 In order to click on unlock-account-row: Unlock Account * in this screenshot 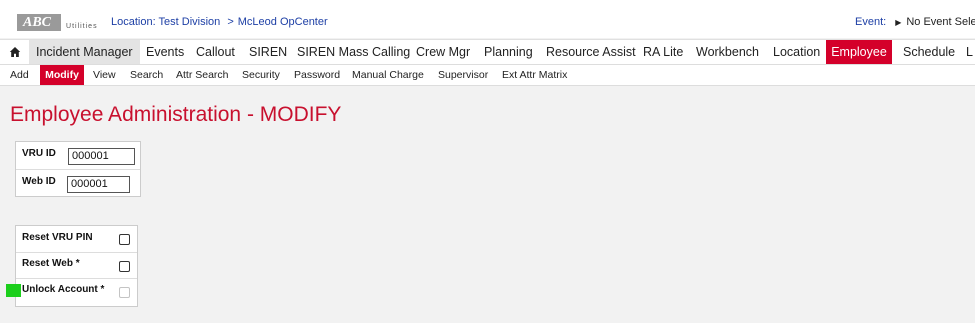, I will do `click(76, 292)`.